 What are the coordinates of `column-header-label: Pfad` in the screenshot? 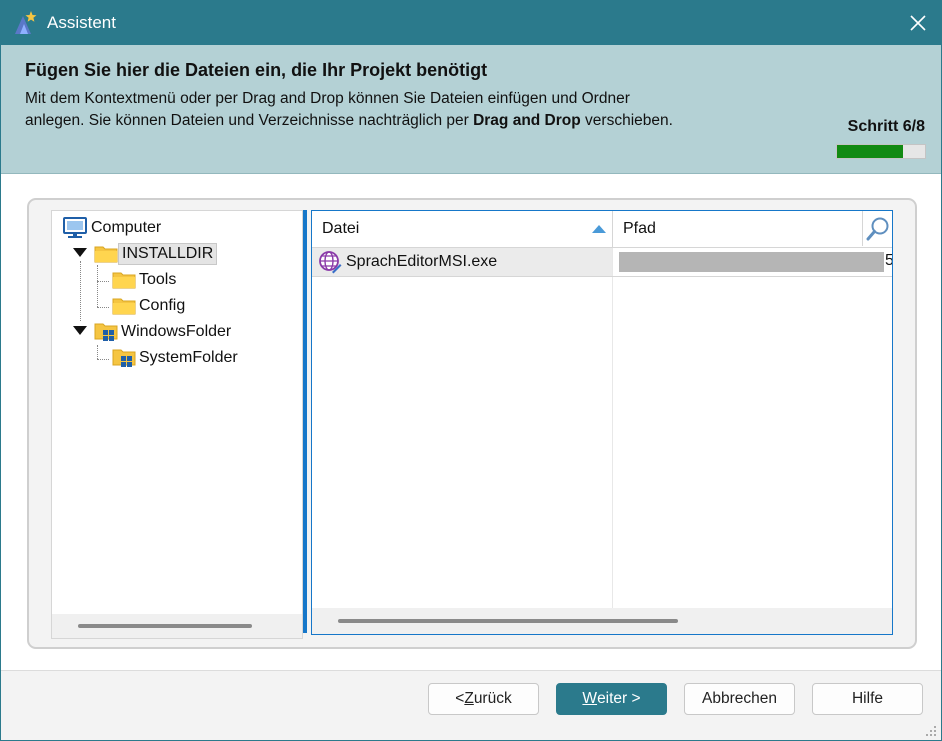 It's located at (639, 228).